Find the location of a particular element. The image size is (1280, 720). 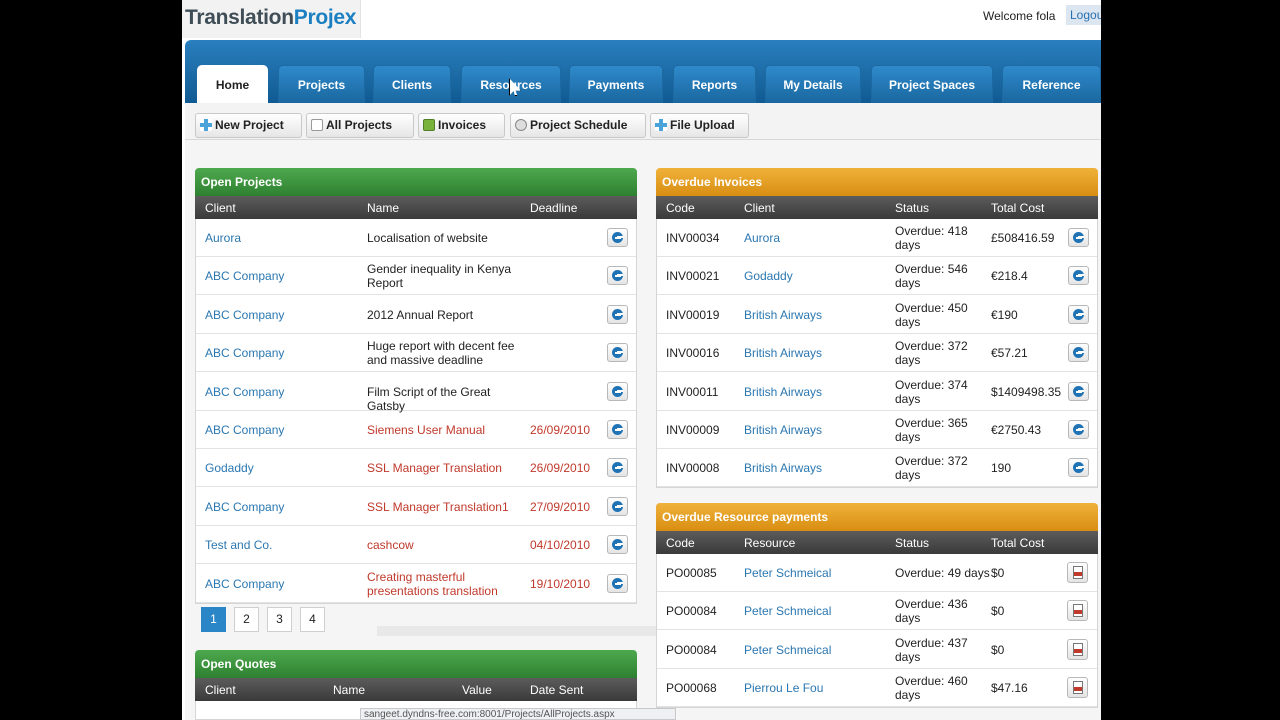

project-name: Film Script of the Great Gatsby is located at coordinates (442, 399).